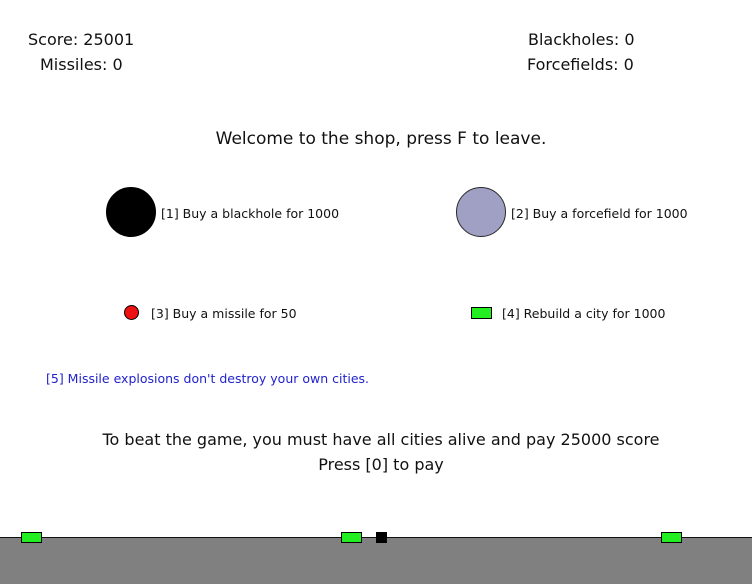  I want to click on rebuild-city-option: [4] Rebuild a city for 1000, so click(583, 313).